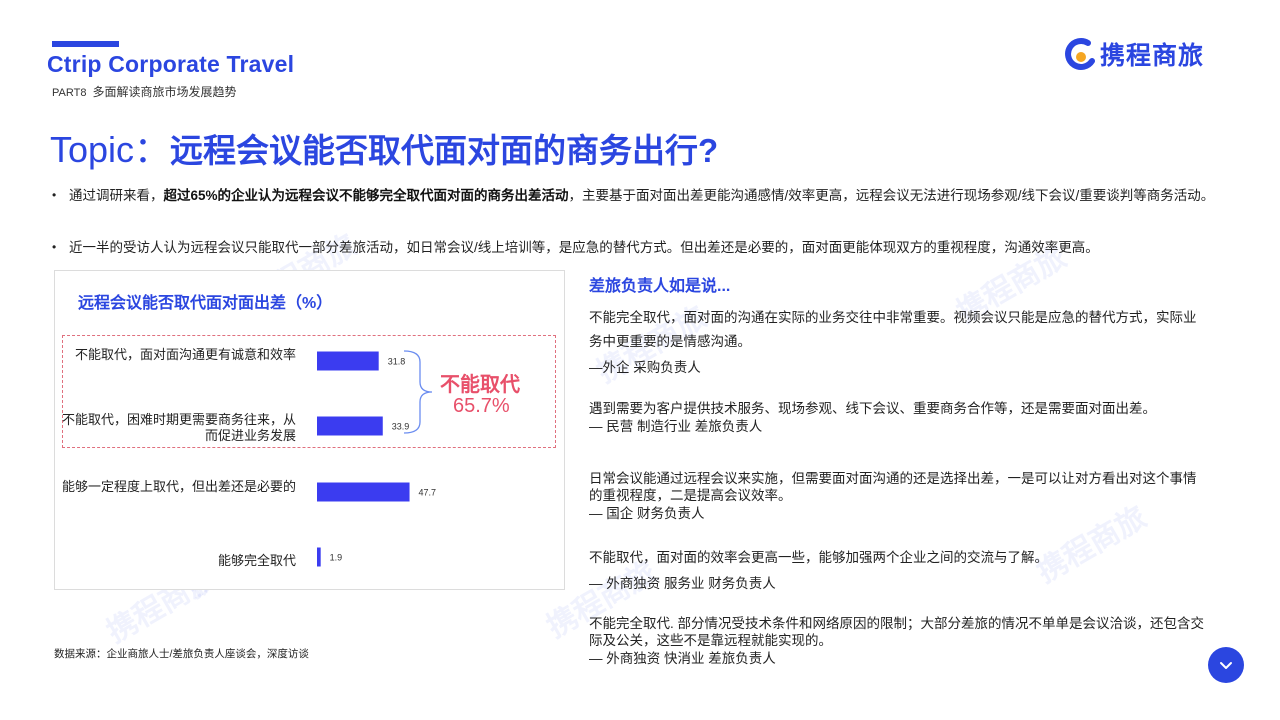  I want to click on chevron-down-icon, so click(1226, 665).